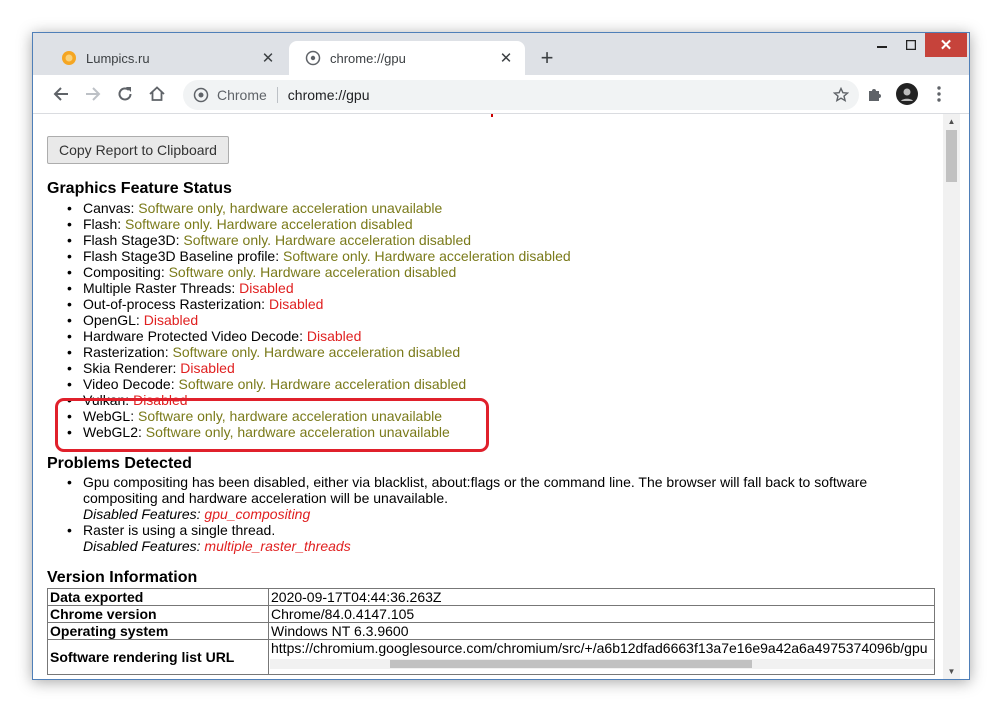  Describe the element at coordinates (124, 272) in the screenshot. I see `feature-name: Compositing:` at that location.